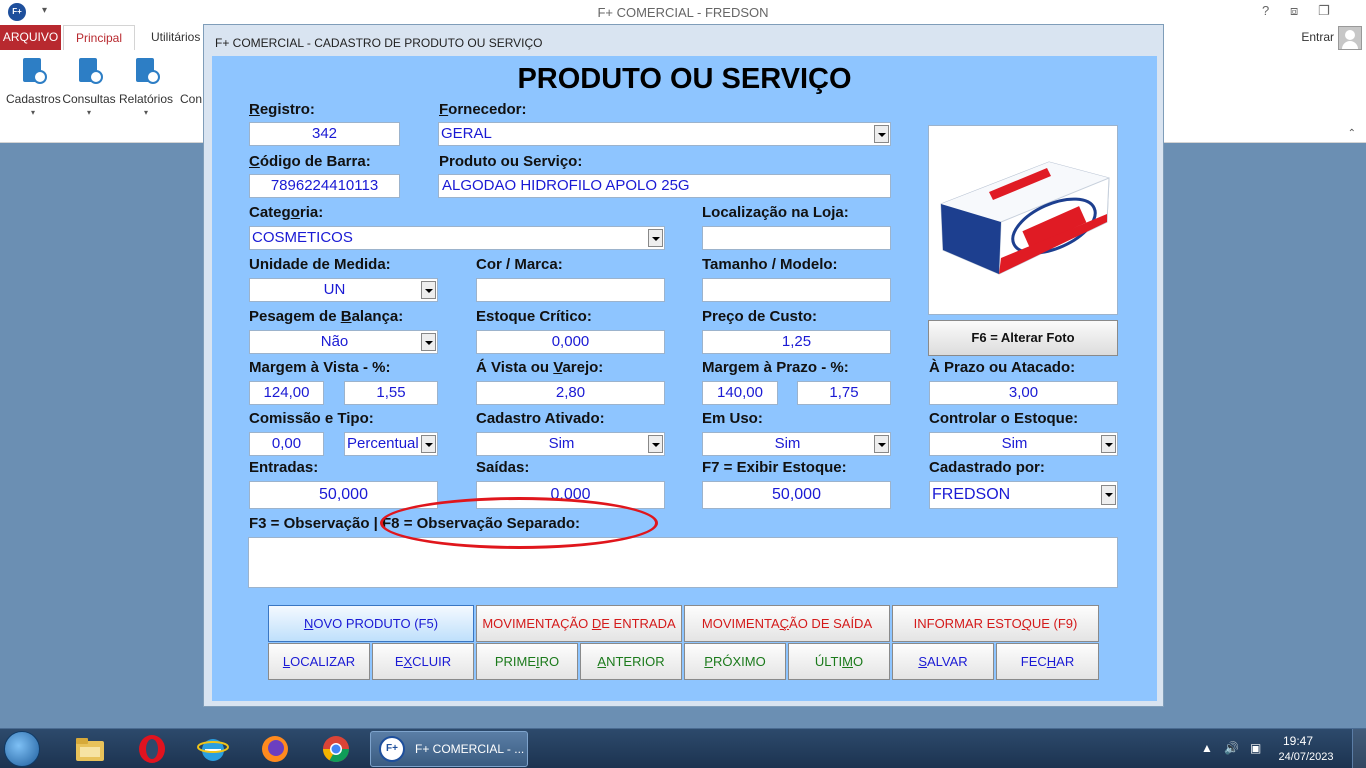 This screenshot has width=1366, height=768. Describe the element at coordinates (1023, 338) in the screenshot. I see `alterar-foto-button: F6 = Alterar Foto` at that location.